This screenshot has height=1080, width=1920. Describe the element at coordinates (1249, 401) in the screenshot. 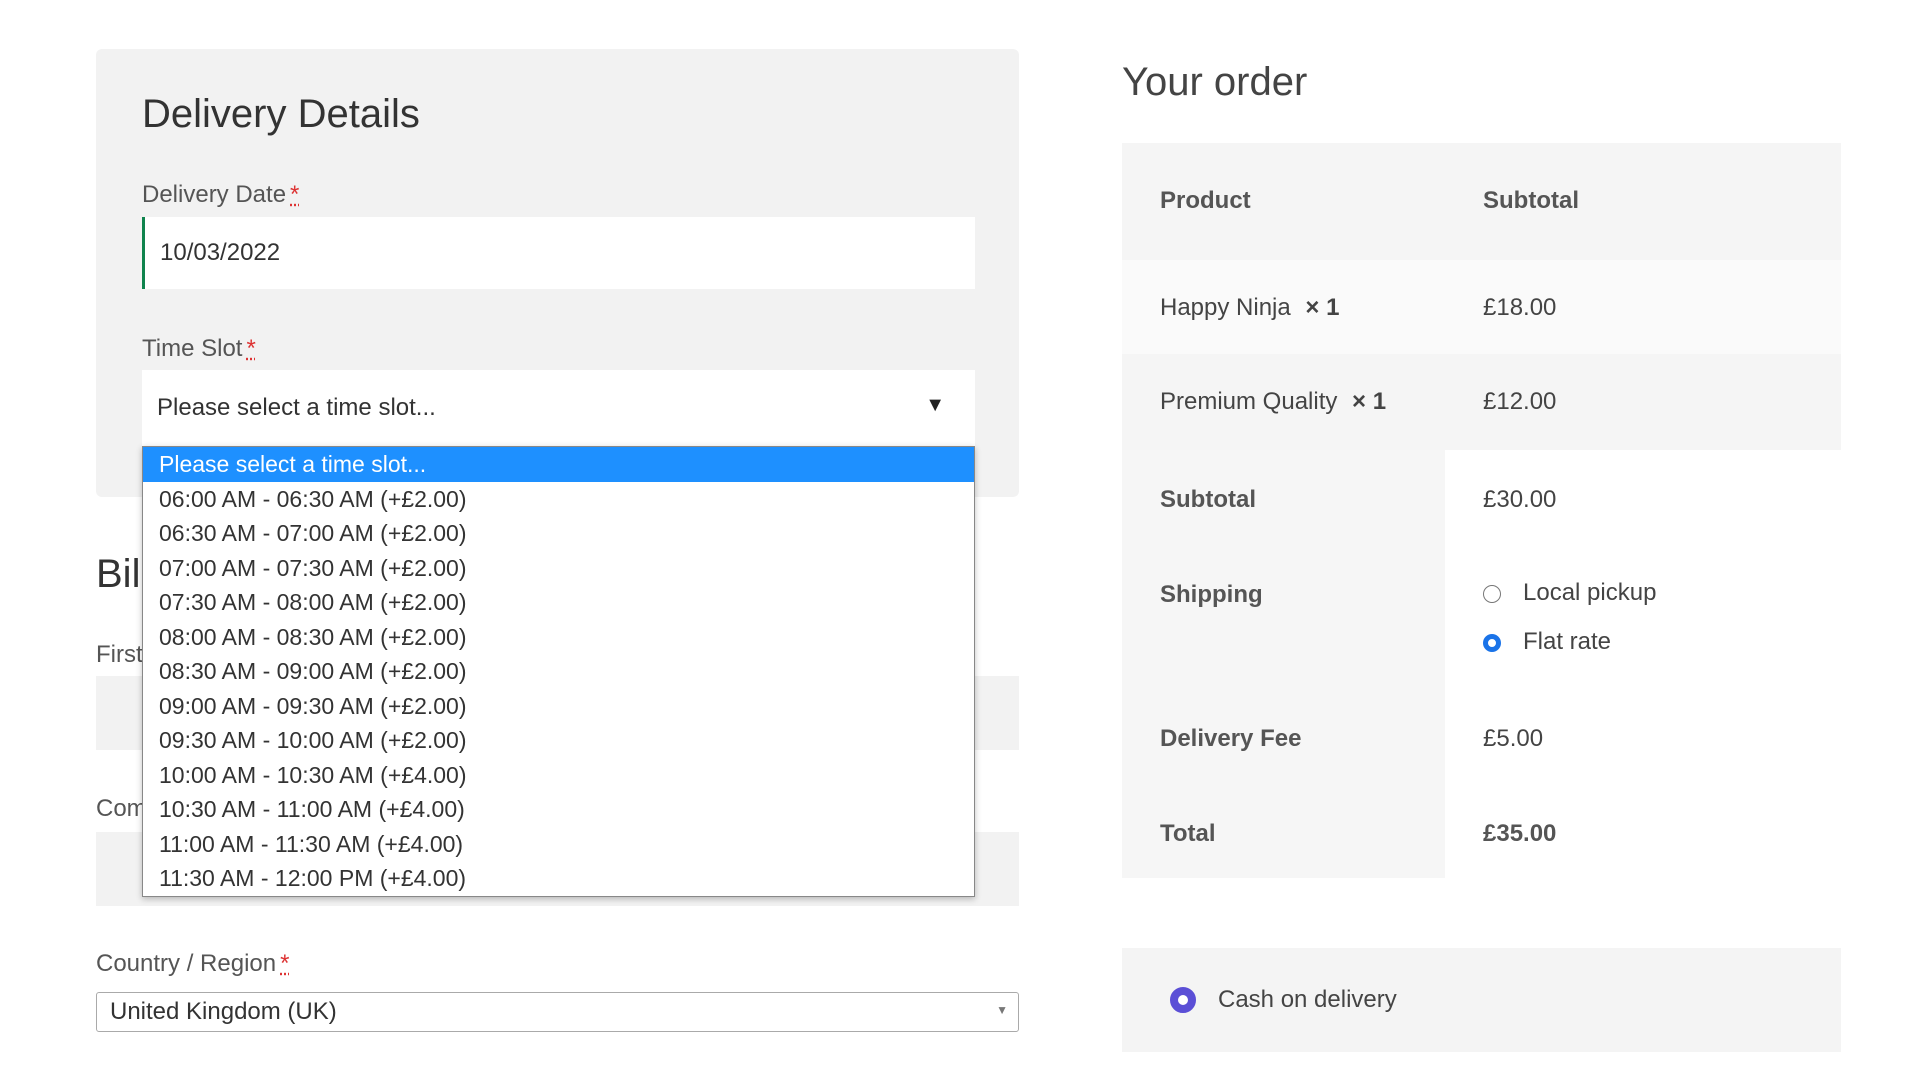

I see `item-name: Premium Quality` at that location.